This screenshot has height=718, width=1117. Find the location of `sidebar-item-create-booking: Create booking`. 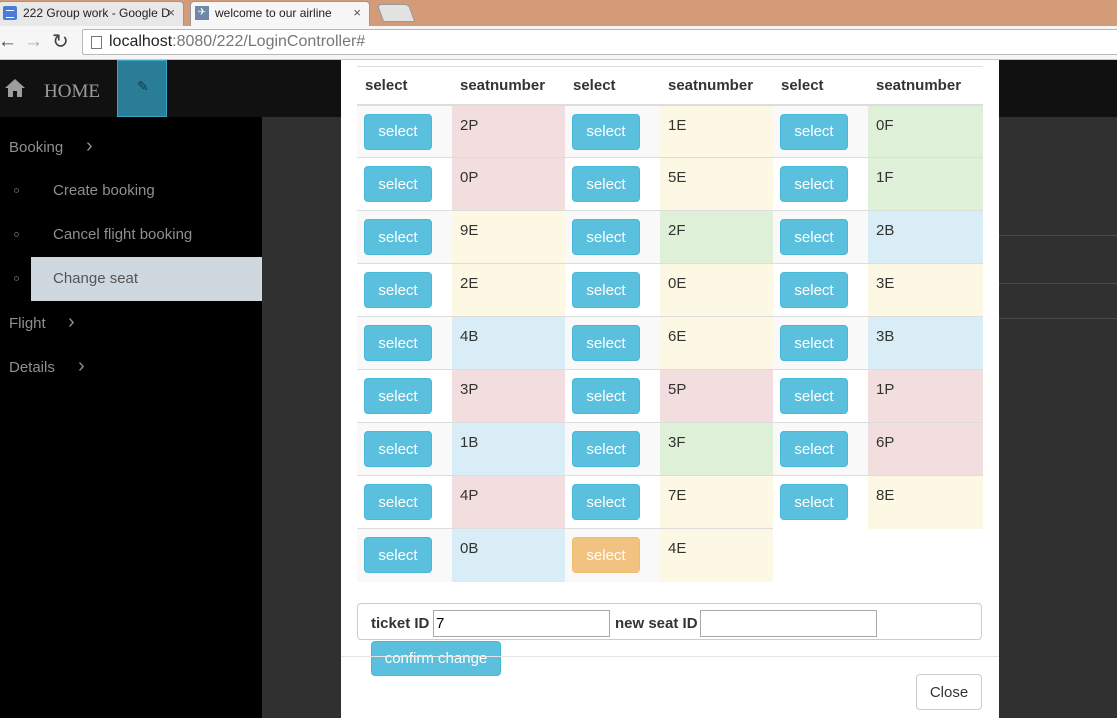

sidebar-item-create-booking: Create booking is located at coordinates (131, 191).